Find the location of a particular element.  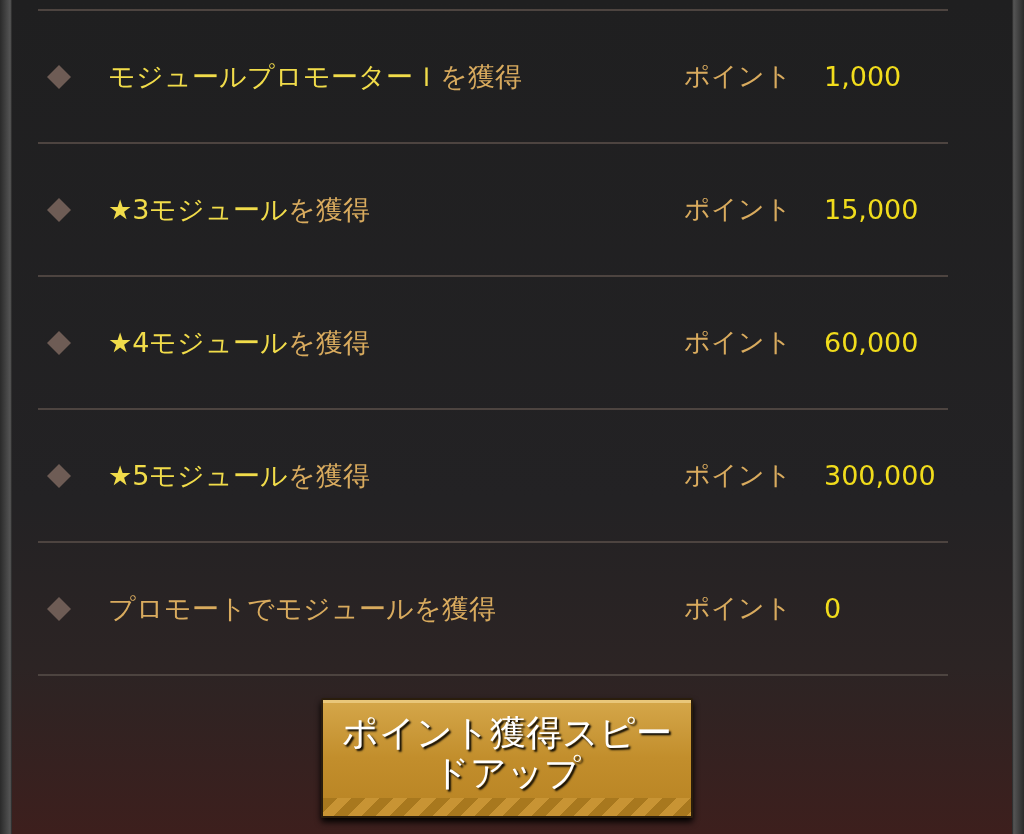

reward-label: モジュールプロモーターＩ を獲得 is located at coordinates (315, 76).